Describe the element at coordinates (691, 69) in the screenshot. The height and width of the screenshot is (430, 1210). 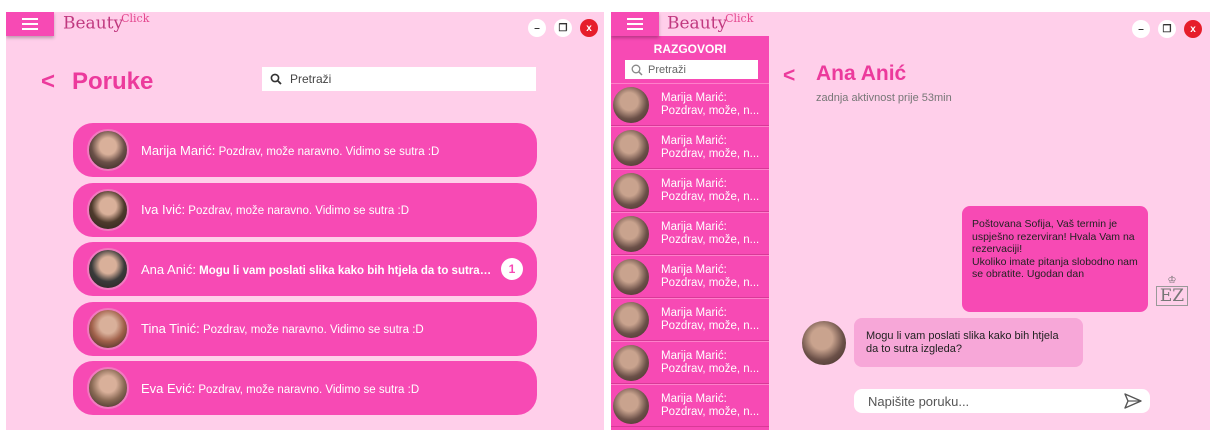
I see `sidebar-search-input: Pretraži` at that location.